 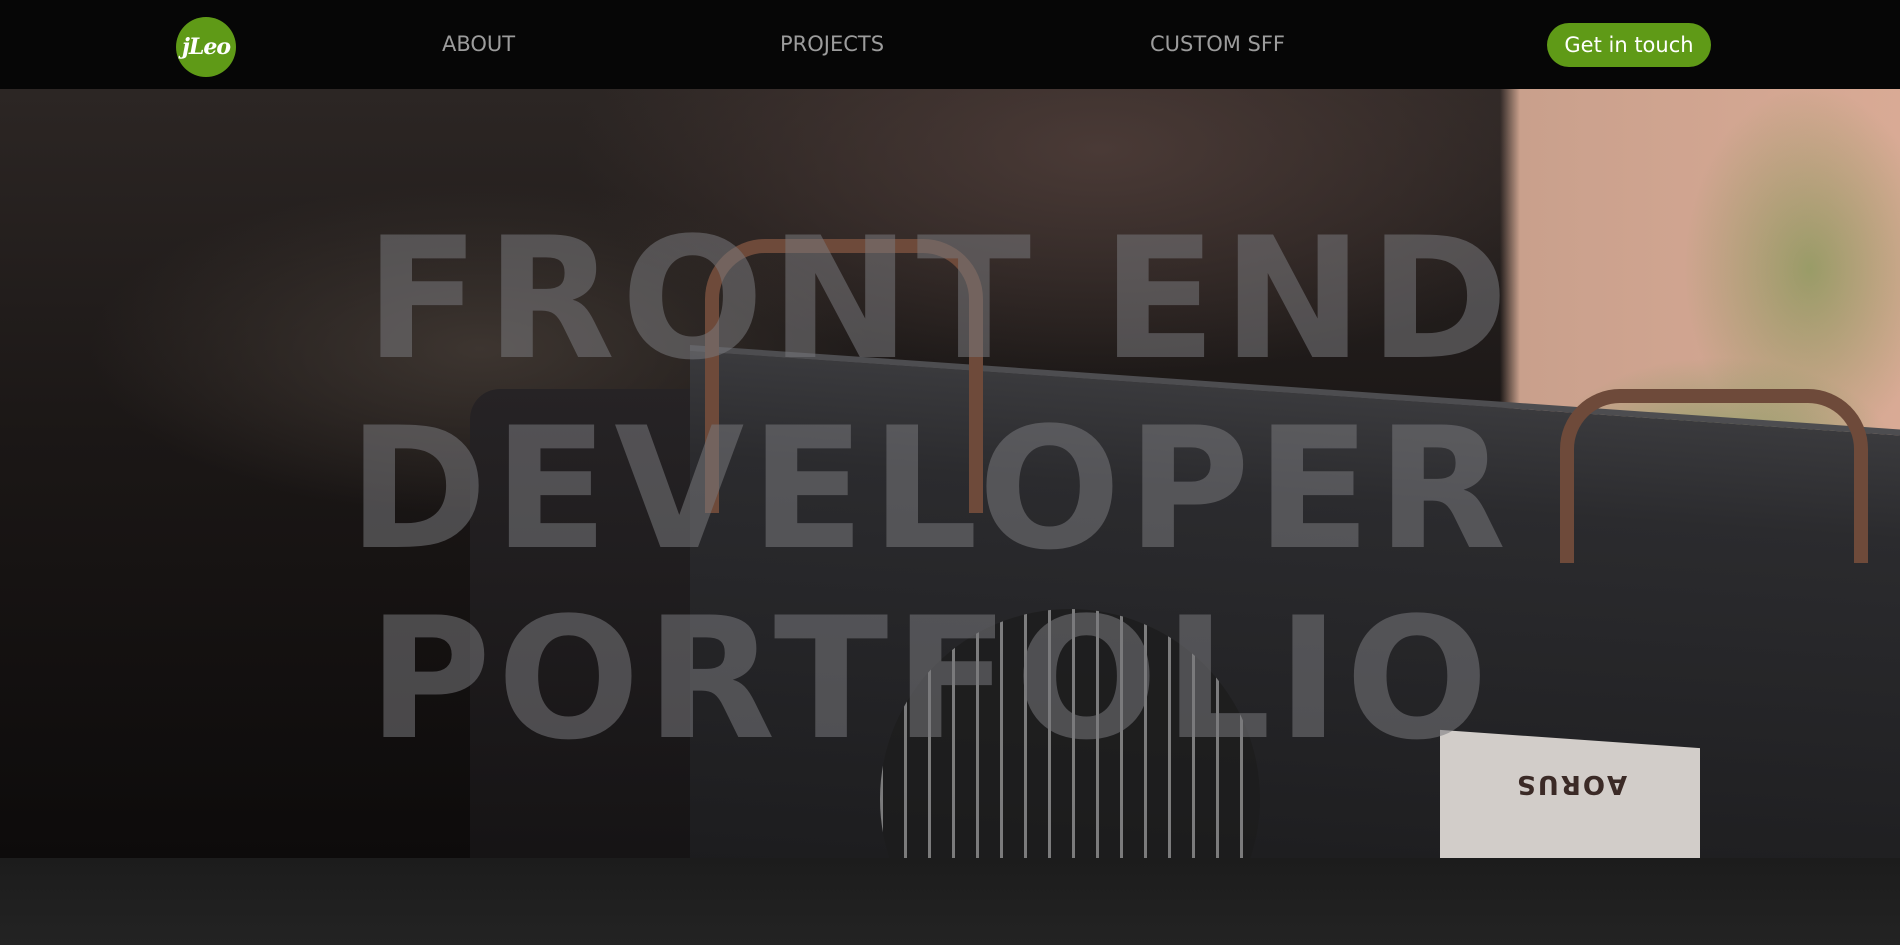 I want to click on hero-title-line-1: FRONT END, so click(x=940, y=299).